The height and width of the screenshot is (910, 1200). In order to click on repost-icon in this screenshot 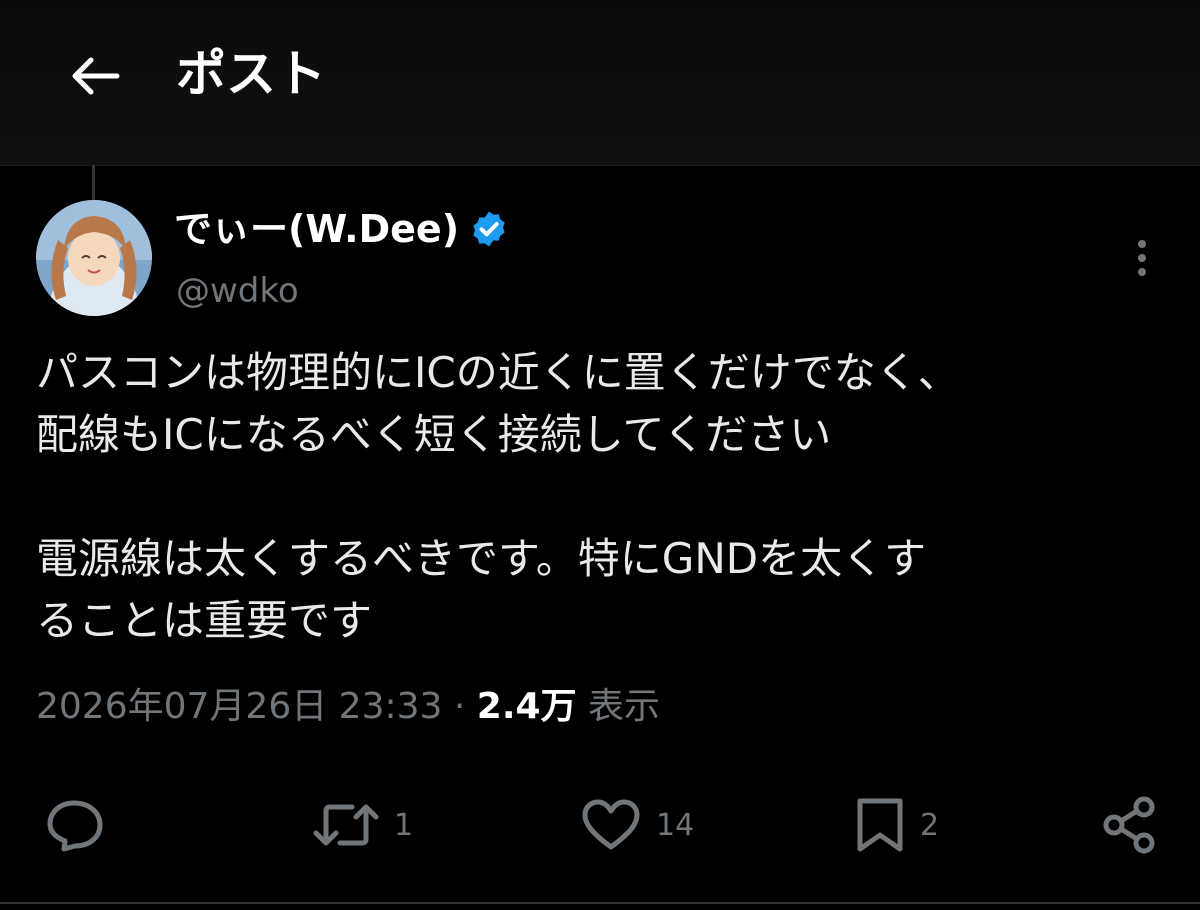, I will do `click(346, 825)`.